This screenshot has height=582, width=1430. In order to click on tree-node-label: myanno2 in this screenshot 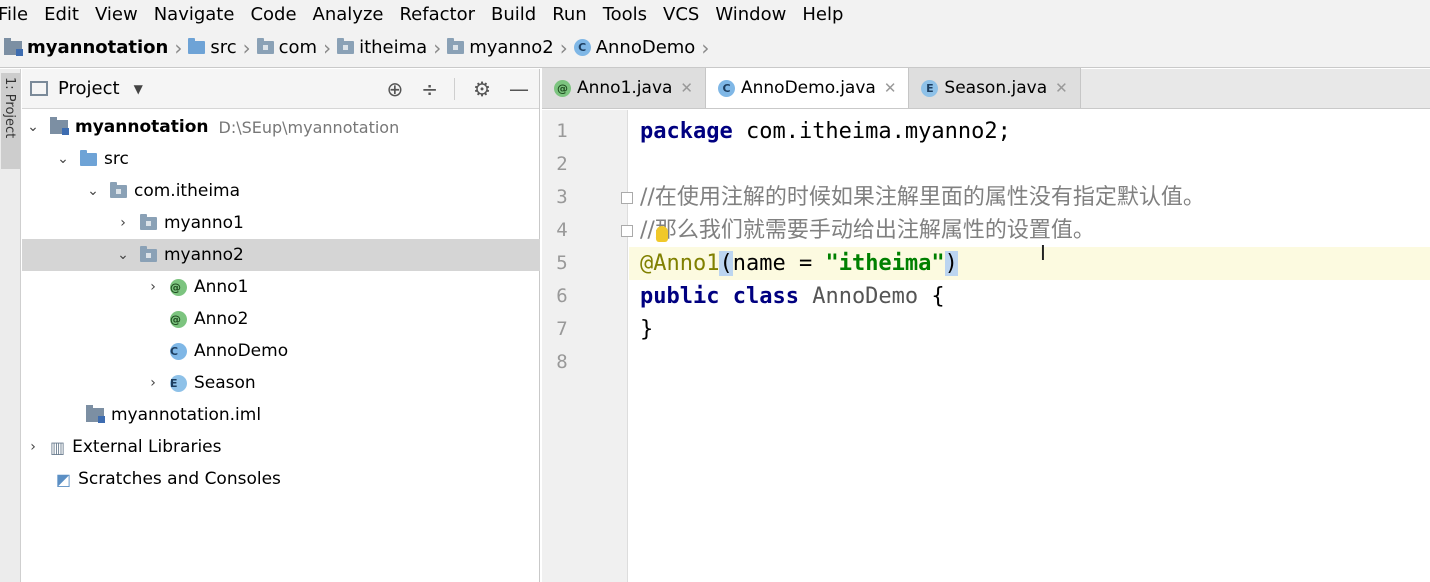, I will do `click(204, 255)`.